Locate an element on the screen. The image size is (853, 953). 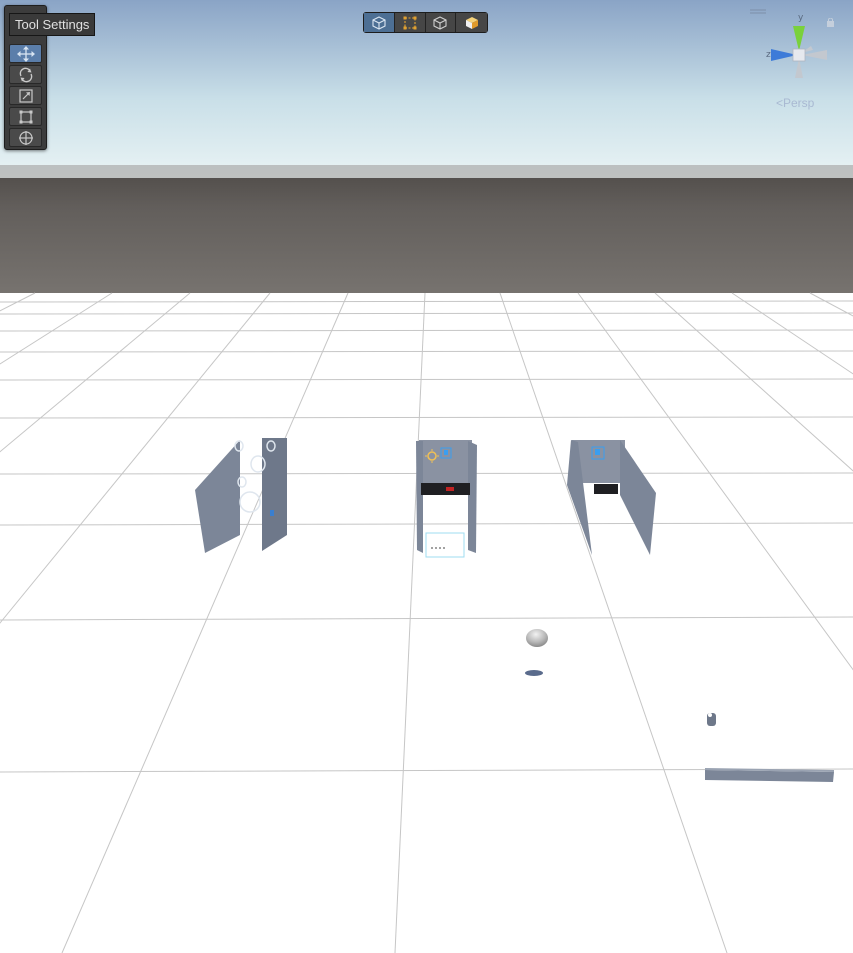
ground-plane is located at coordinates (426, 236).